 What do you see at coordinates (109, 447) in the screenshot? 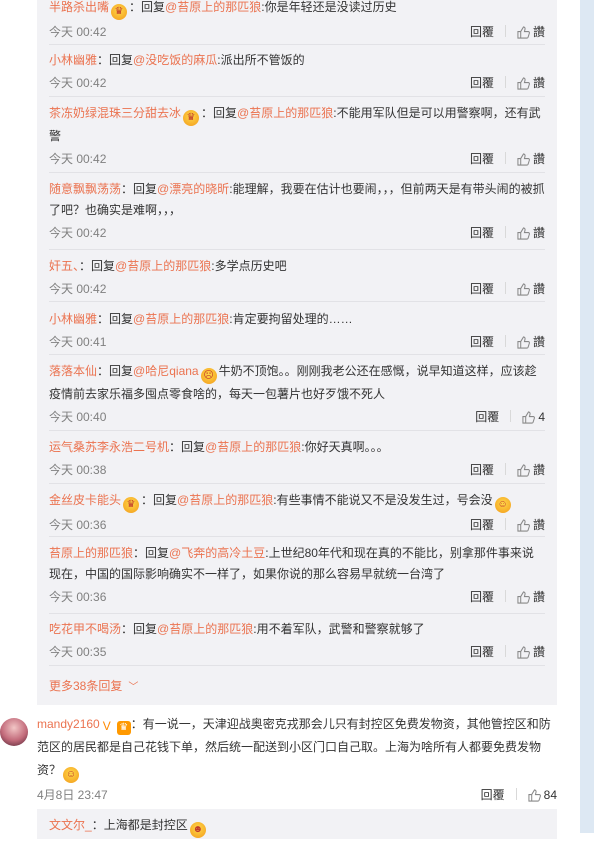
I see `reply-user: 运气桑苏李永浩二号机` at bounding box center [109, 447].